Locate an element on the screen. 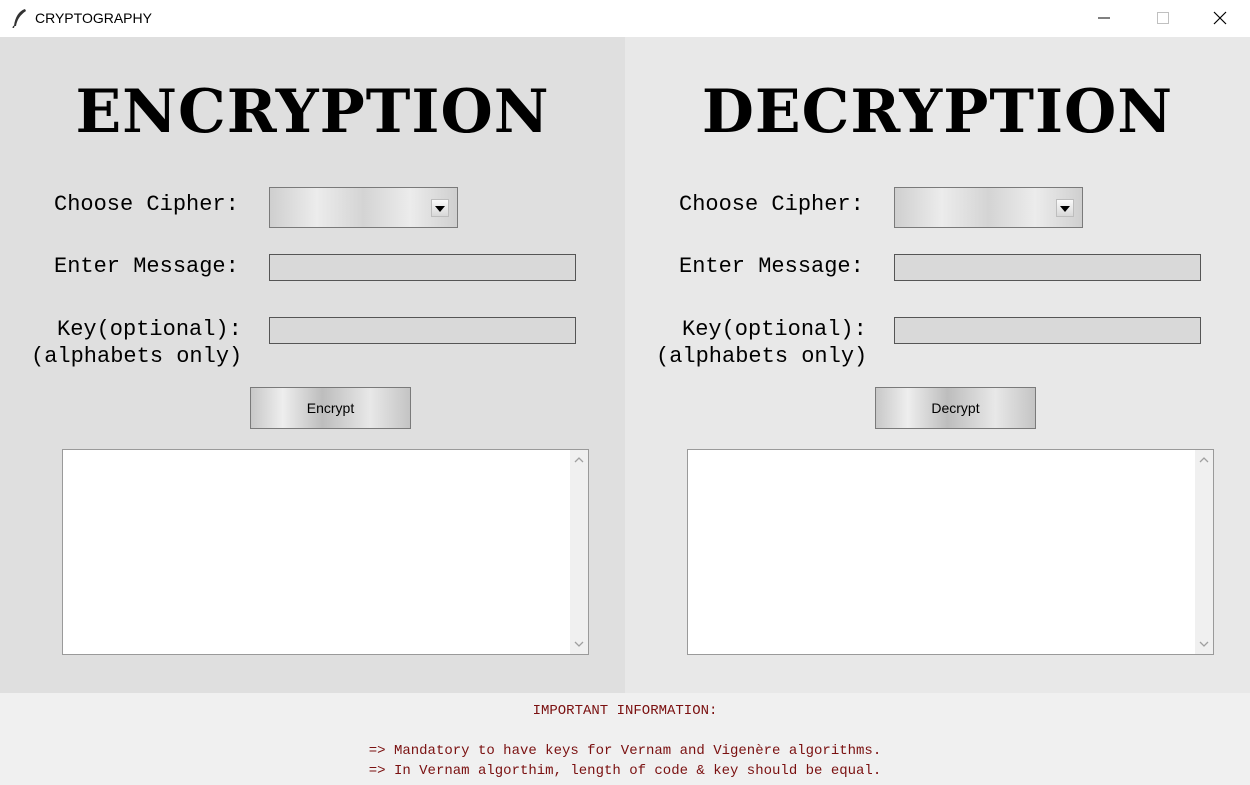 This screenshot has width=1250, height=785. encrypt-key-input is located at coordinates (422, 330).